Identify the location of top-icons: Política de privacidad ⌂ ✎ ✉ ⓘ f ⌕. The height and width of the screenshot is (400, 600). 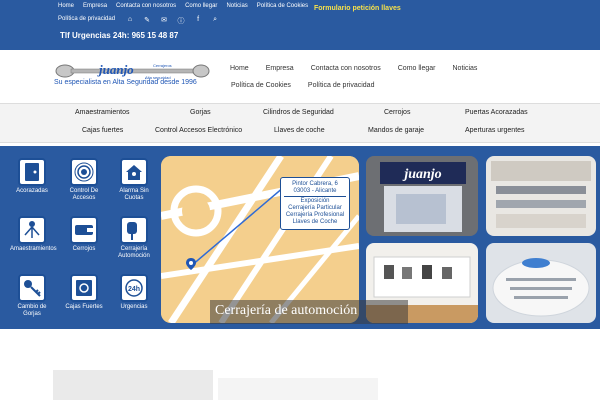
(138, 21).